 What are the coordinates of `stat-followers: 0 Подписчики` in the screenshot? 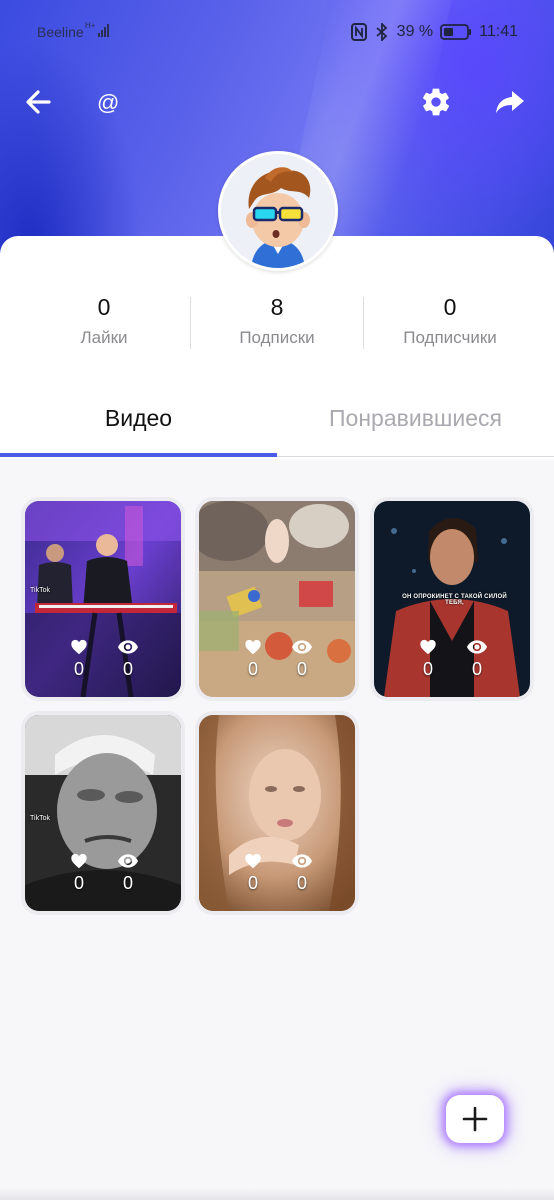 It's located at (450, 320).